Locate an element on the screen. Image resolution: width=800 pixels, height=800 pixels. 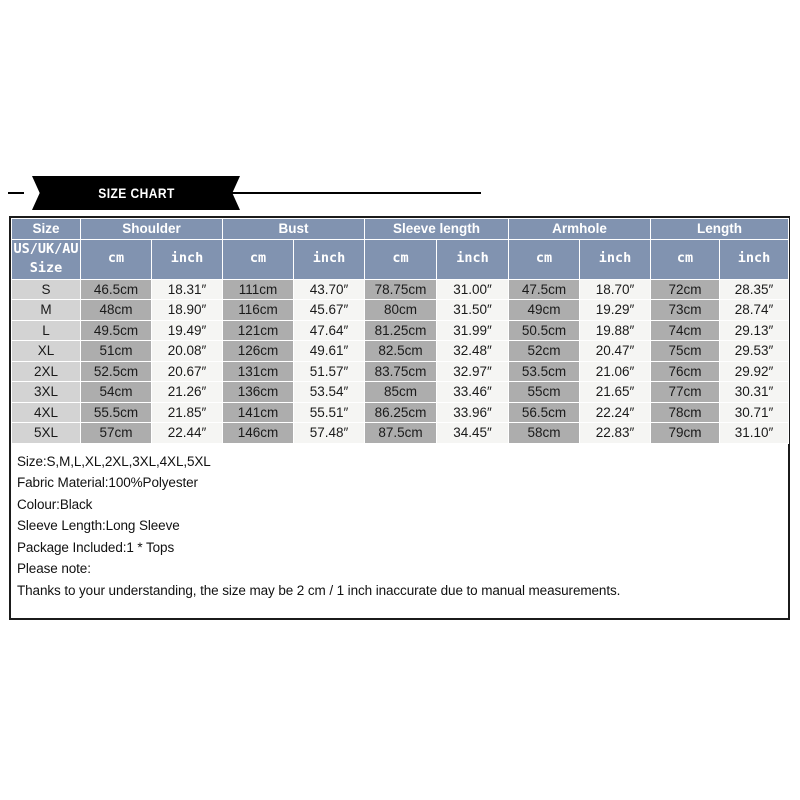
cell-length_in: 29.53″ is located at coordinates (754, 351).